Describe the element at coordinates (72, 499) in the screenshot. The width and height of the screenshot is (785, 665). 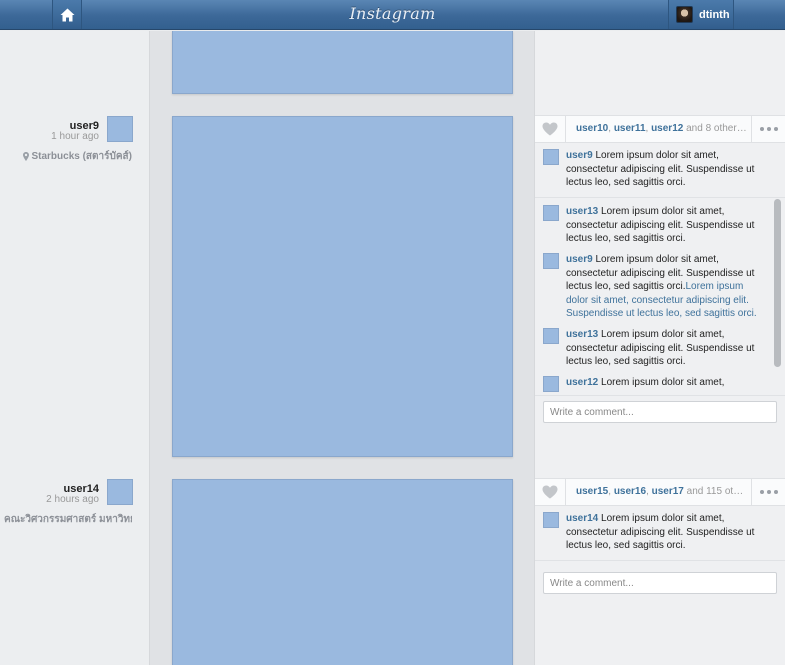
I see `post-timestamp: 2 hours ago` at that location.